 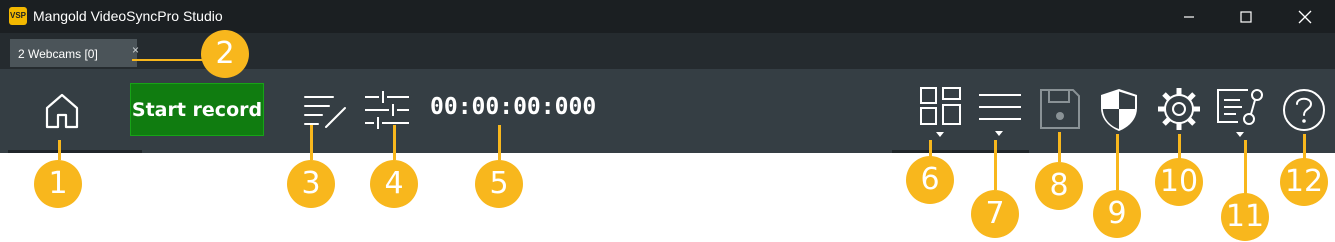 I want to click on title-bar: VSP Mangold VideoSyncPro Studio, so click(x=667, y=16).